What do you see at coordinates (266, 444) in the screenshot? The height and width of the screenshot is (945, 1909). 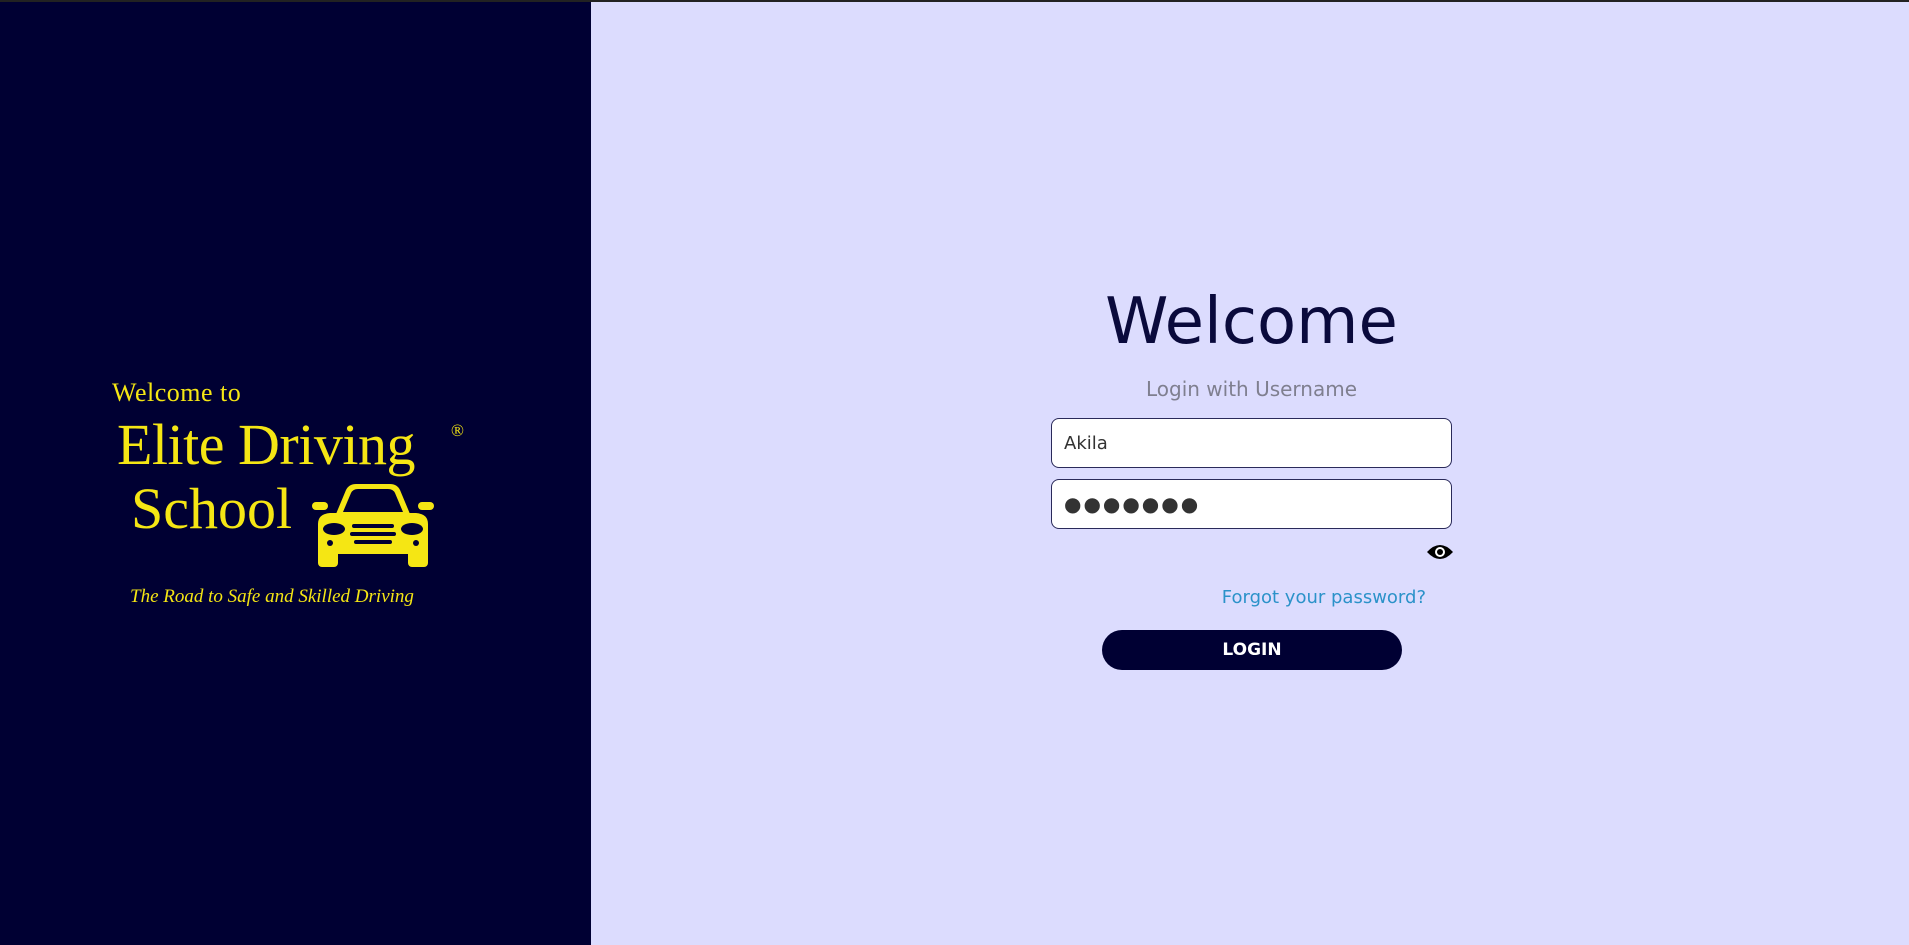 I see `logo-brand-name: Elite Driving` at bounding box center [266, 444].